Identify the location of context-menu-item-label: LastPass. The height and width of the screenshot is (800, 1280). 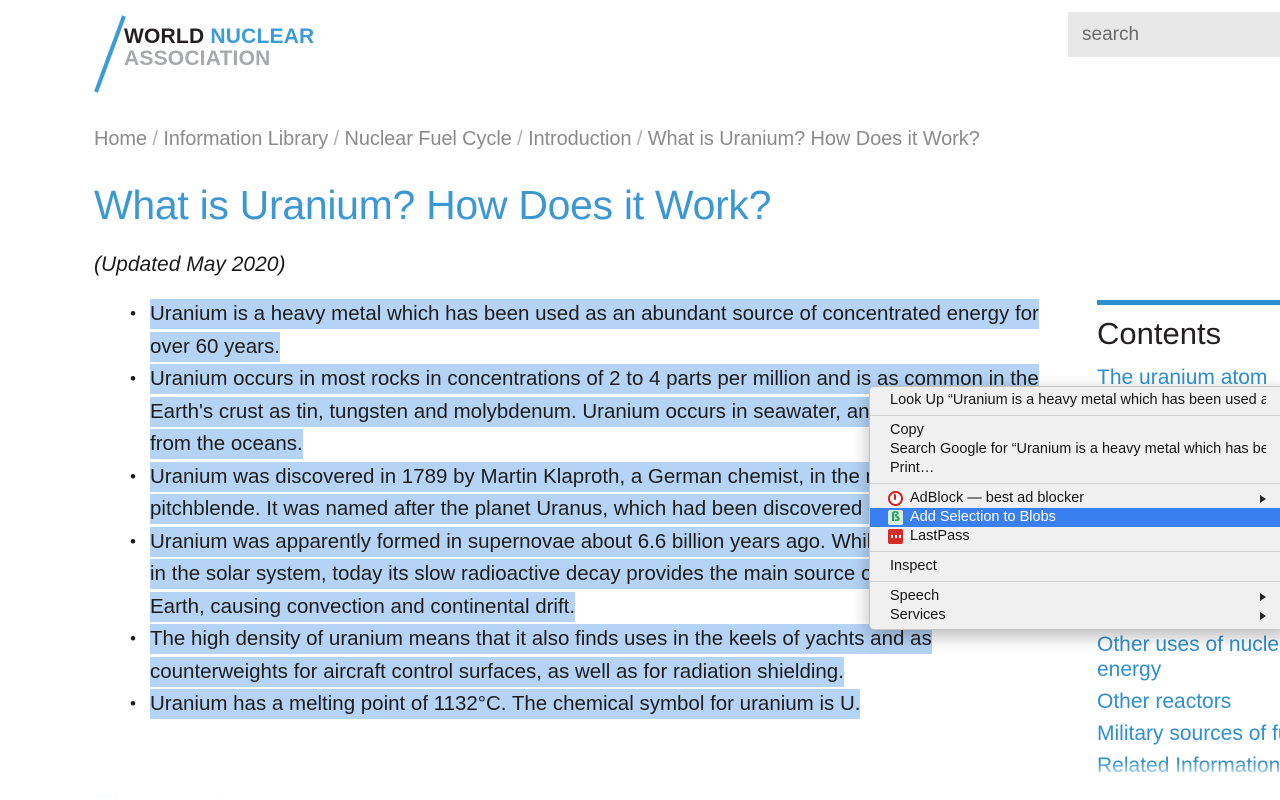
(940, 536).